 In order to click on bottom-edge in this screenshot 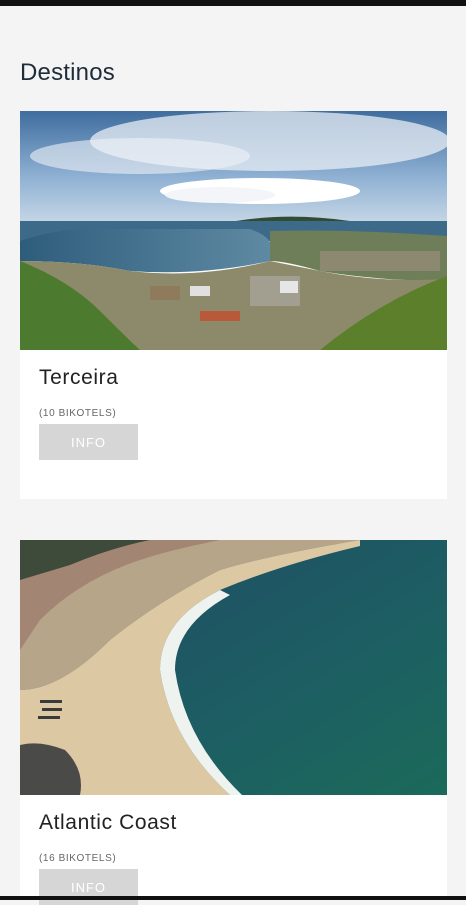, I will do `click(233, 898)`.